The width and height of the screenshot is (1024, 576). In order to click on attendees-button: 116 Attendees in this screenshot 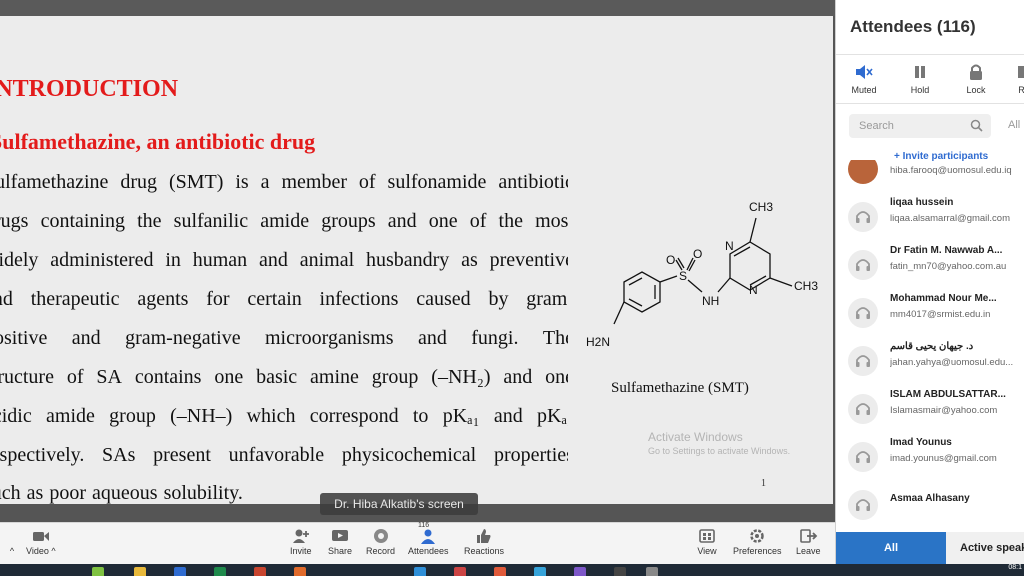, I will do `click(428, 539)`.